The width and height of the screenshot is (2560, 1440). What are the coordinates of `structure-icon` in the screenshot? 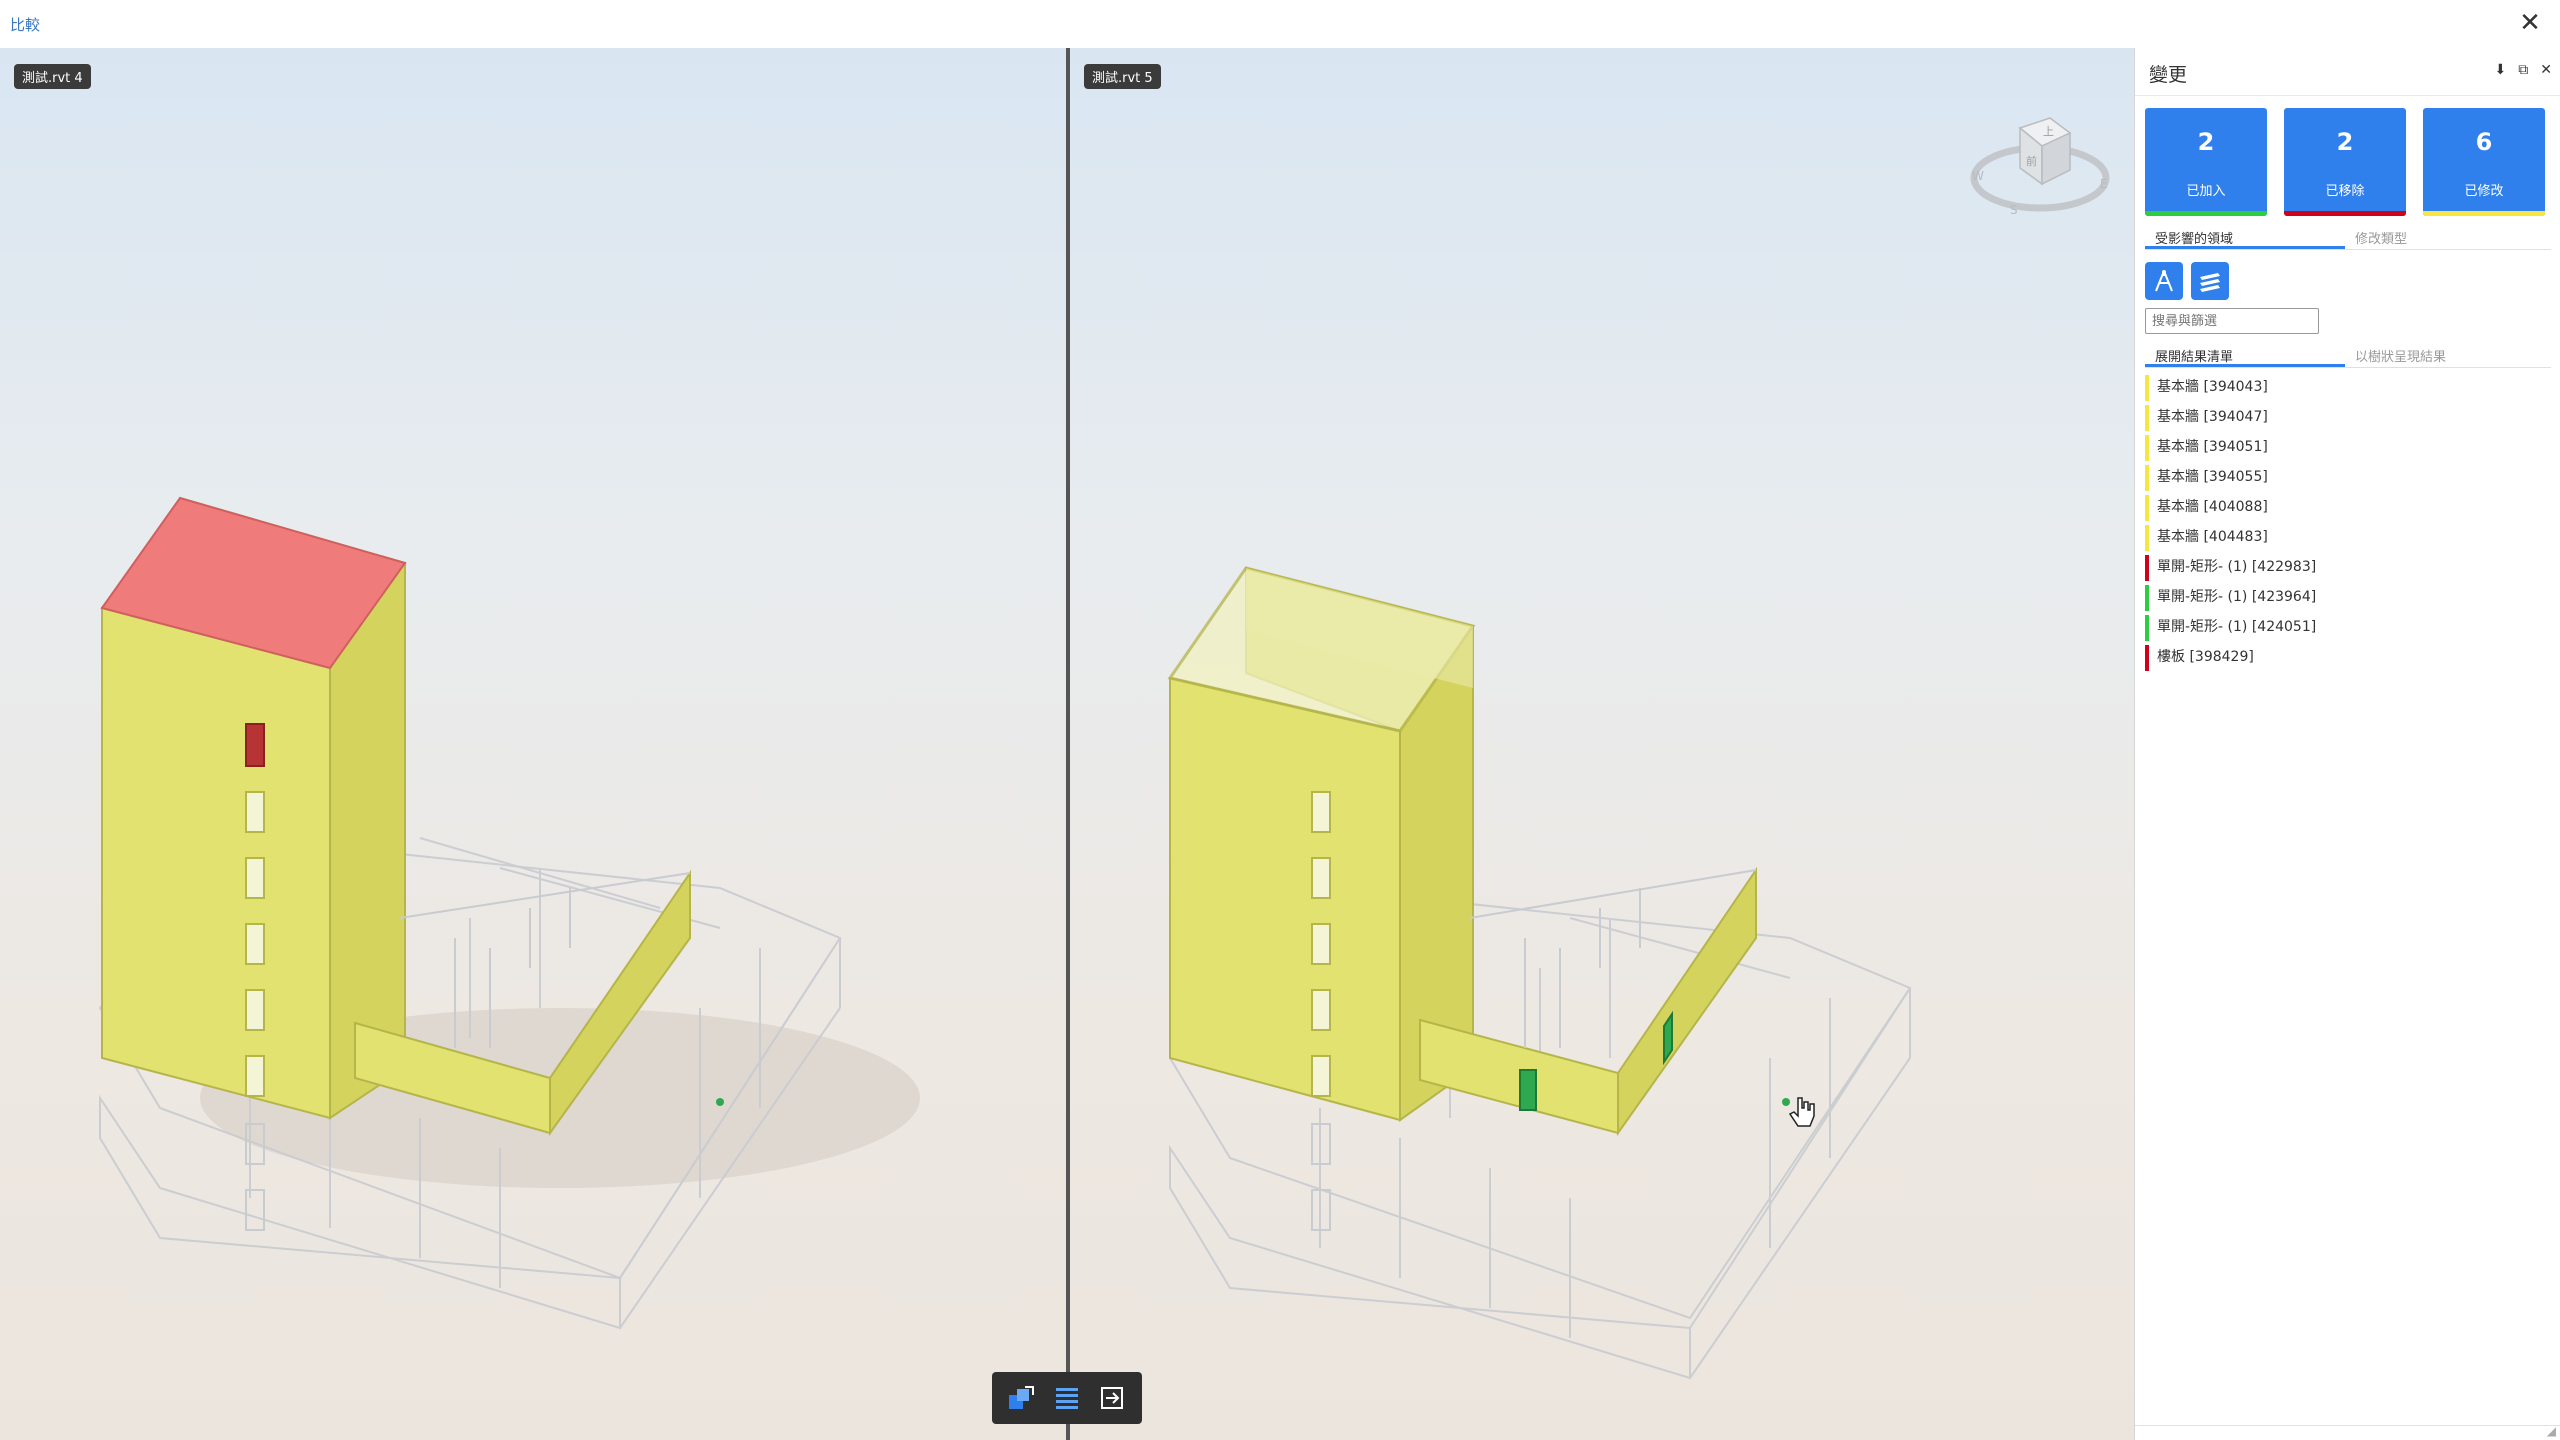 It's located at (2210, 282).